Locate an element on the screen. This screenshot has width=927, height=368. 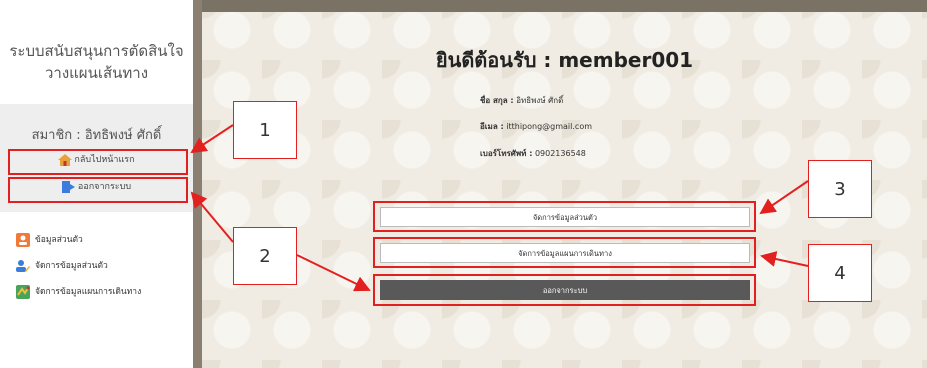
edit-user-icon is located at coordinates (23, 266).